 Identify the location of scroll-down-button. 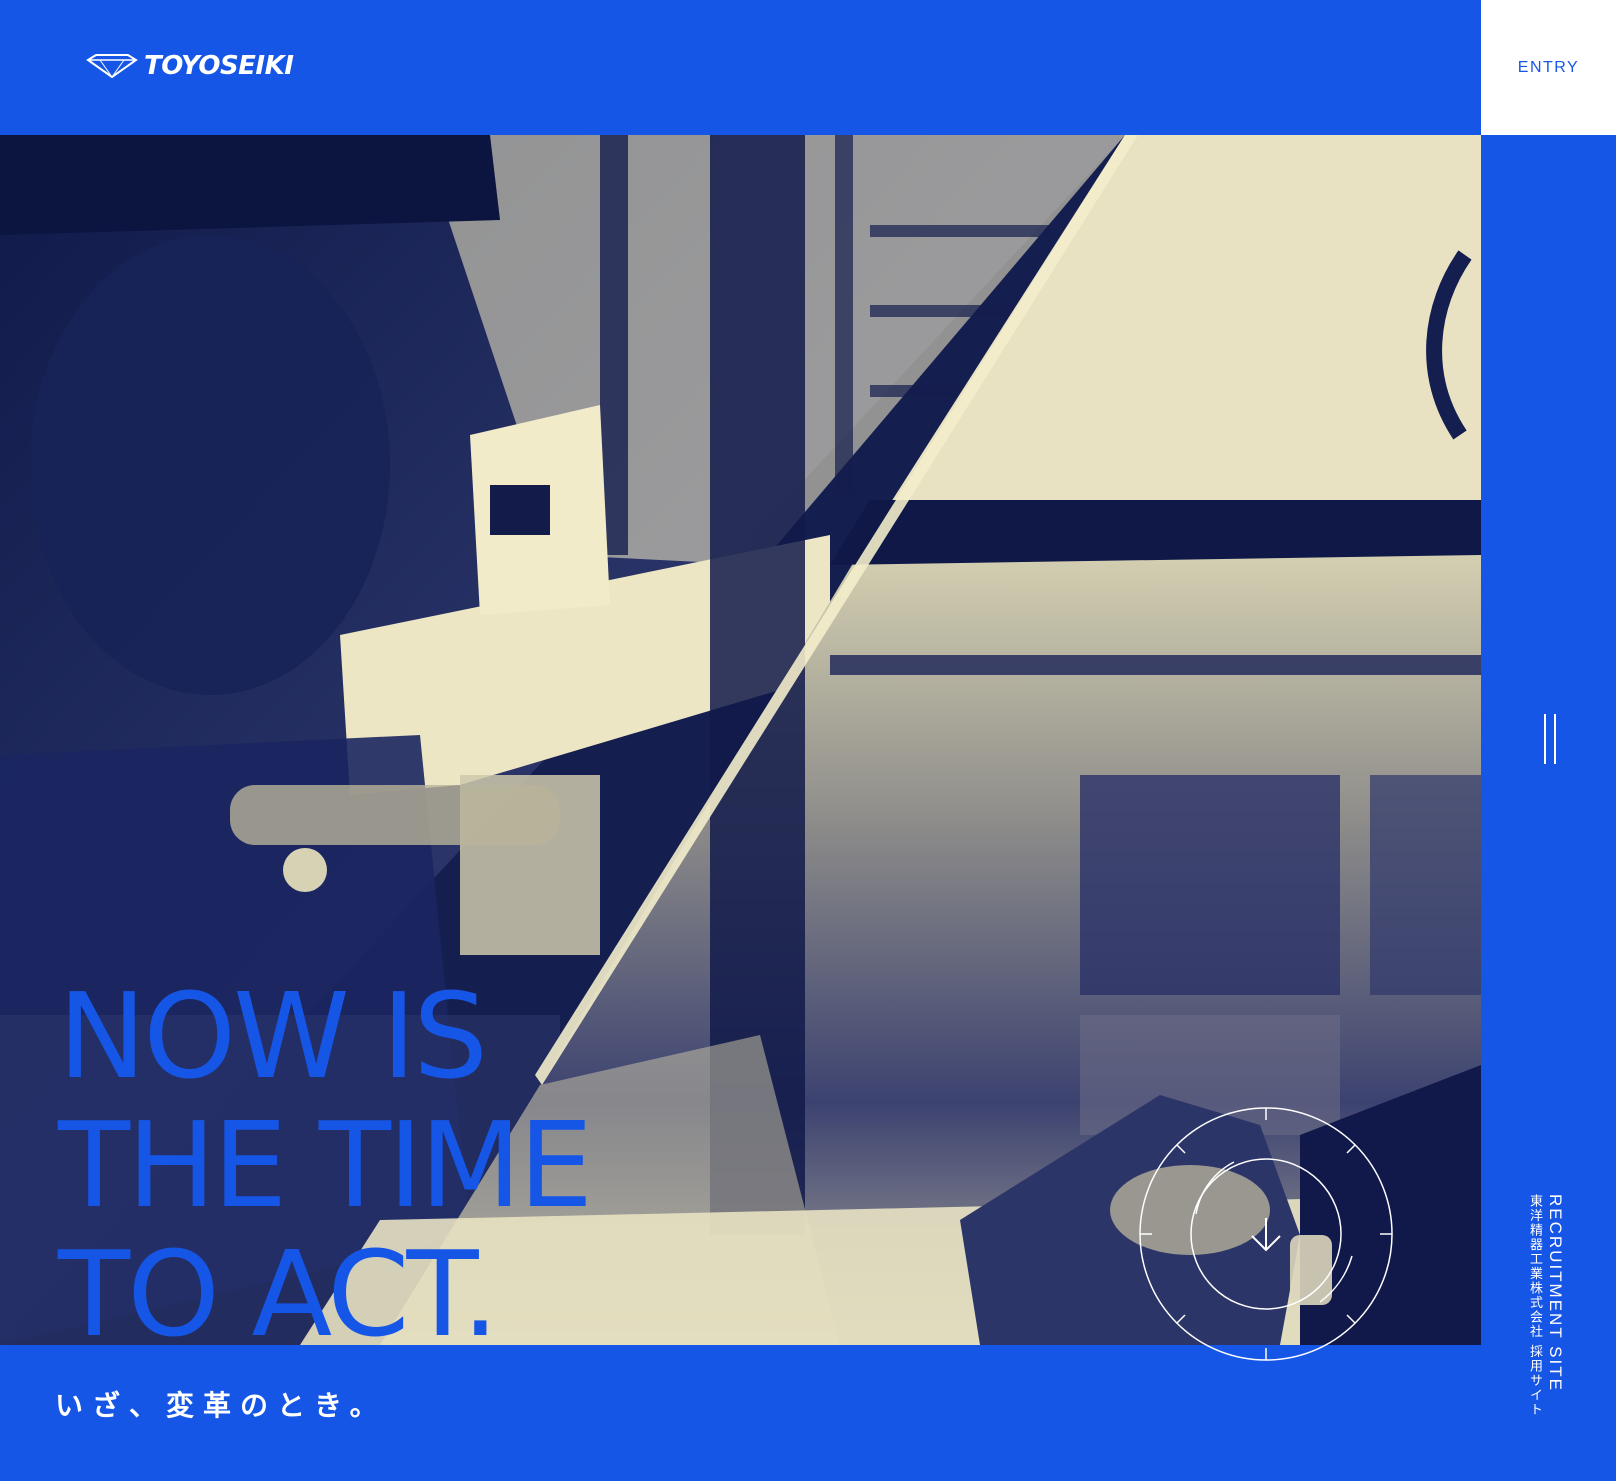
(1266, 1234).